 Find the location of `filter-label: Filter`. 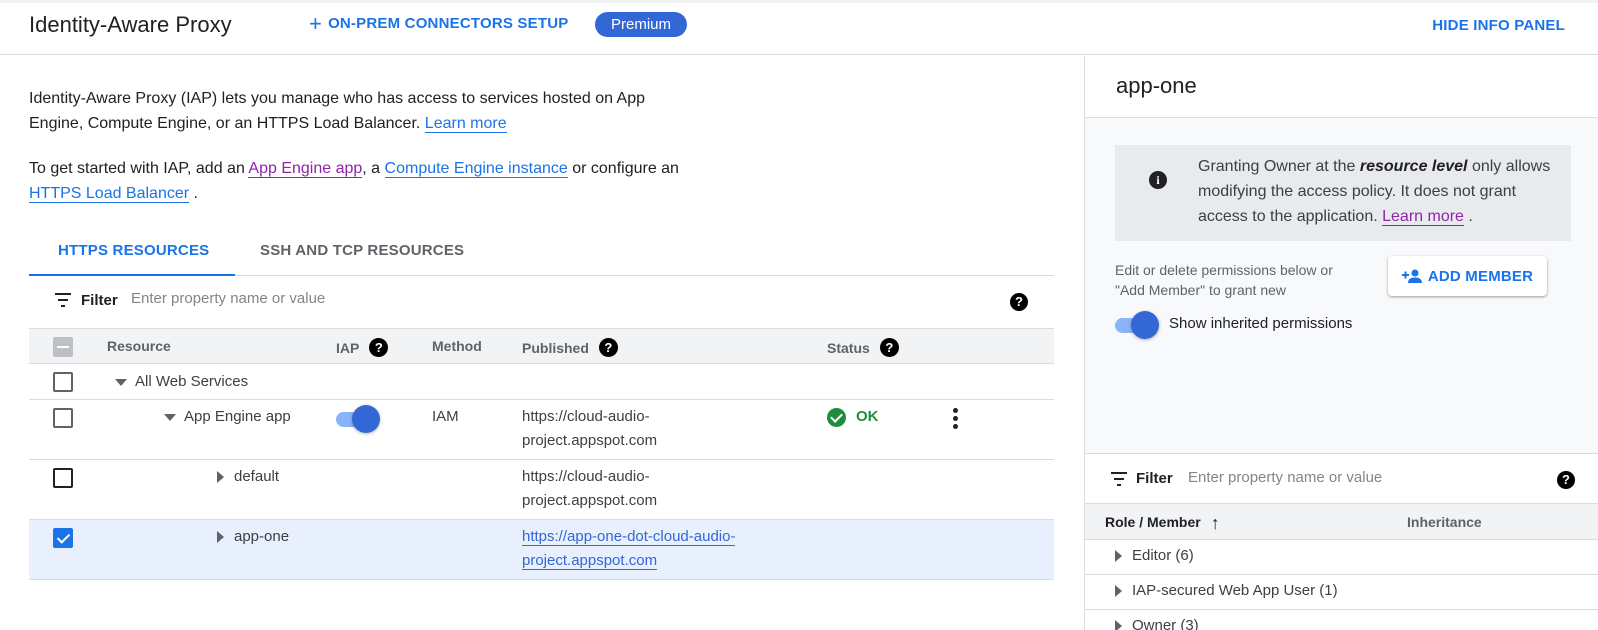

filter-label: Filter is located at coordinates (1154, 478).